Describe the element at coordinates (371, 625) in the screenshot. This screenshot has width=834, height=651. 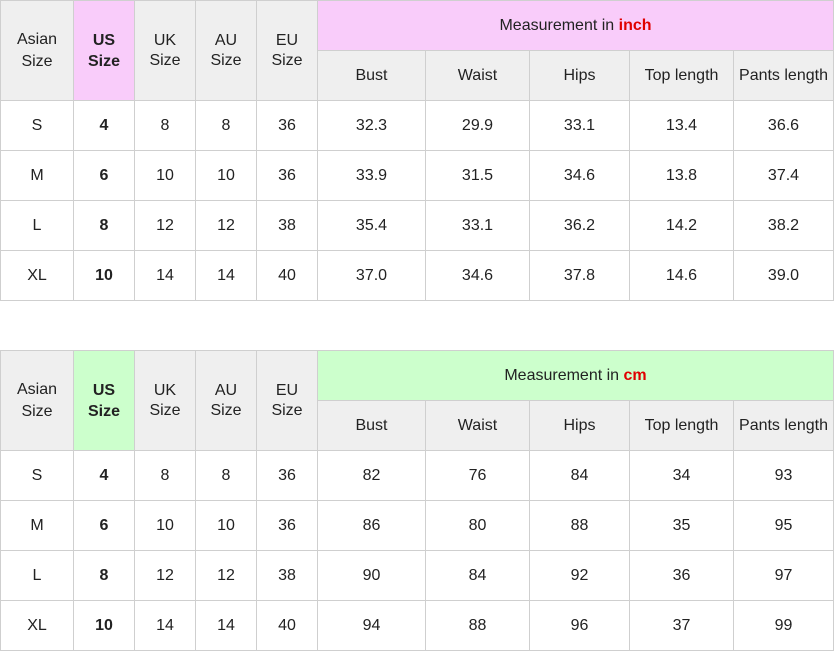
I see `bust-cell: 94` at that location.